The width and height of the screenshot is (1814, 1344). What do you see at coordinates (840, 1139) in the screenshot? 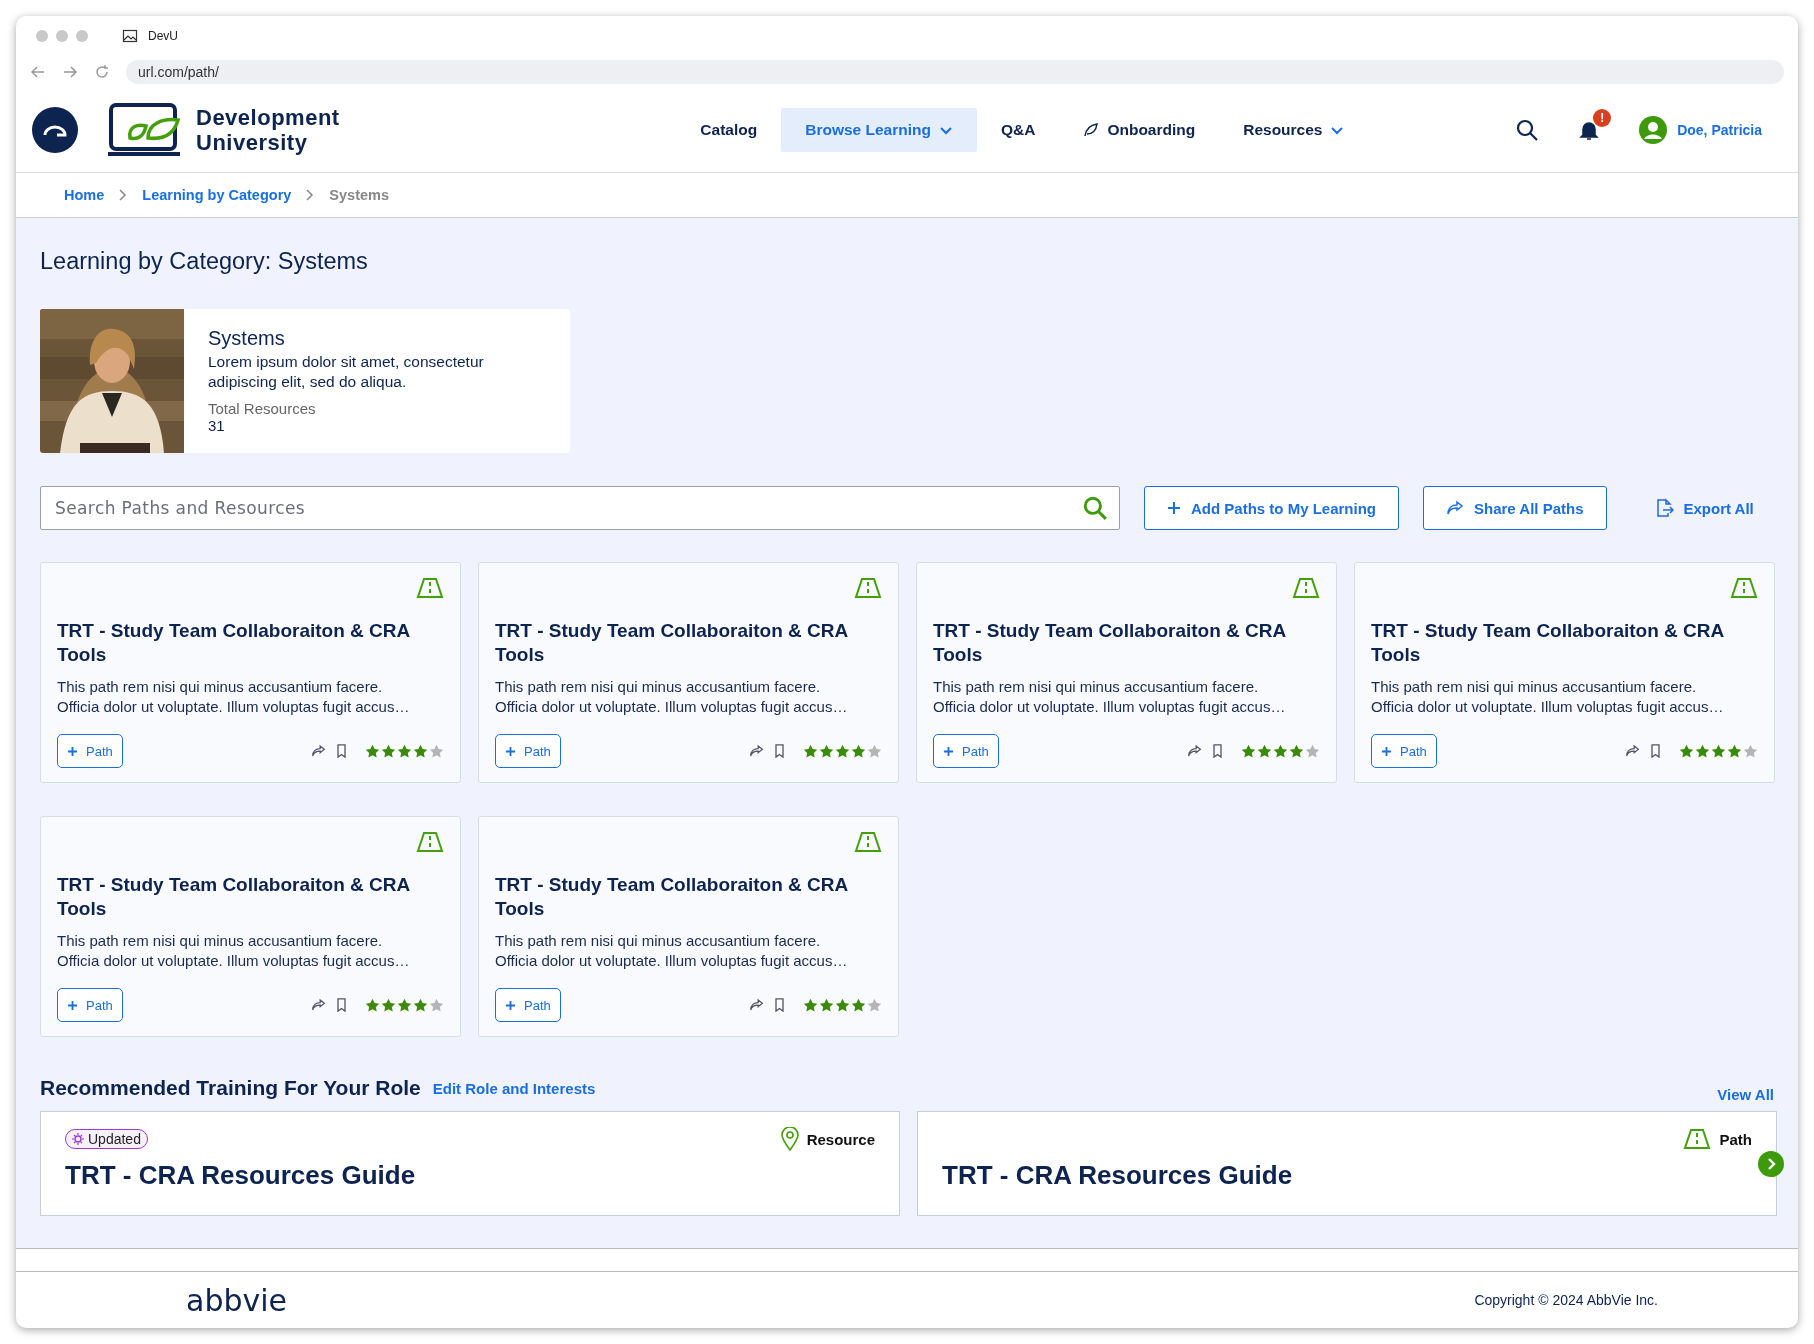
I see `type-label: Resource` at bounding box center [840, 1139].